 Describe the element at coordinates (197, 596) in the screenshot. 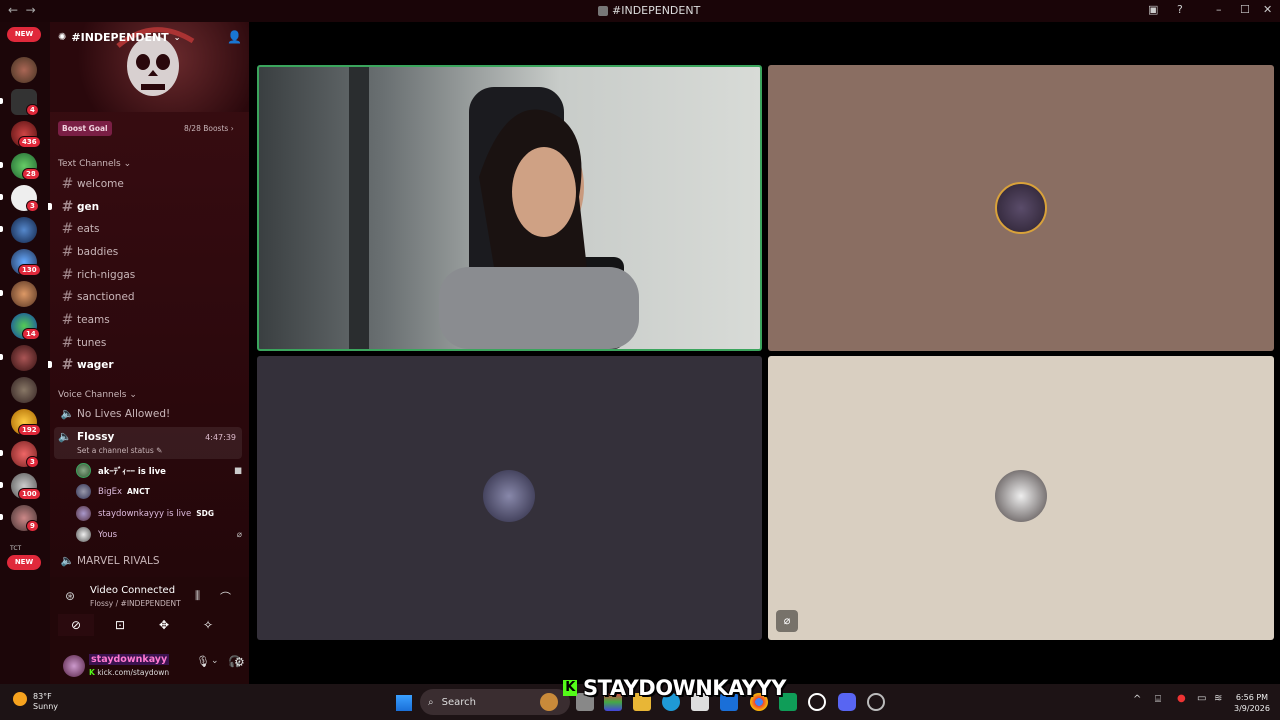

I see `noise-suppression-icon: ⫼` at that location.